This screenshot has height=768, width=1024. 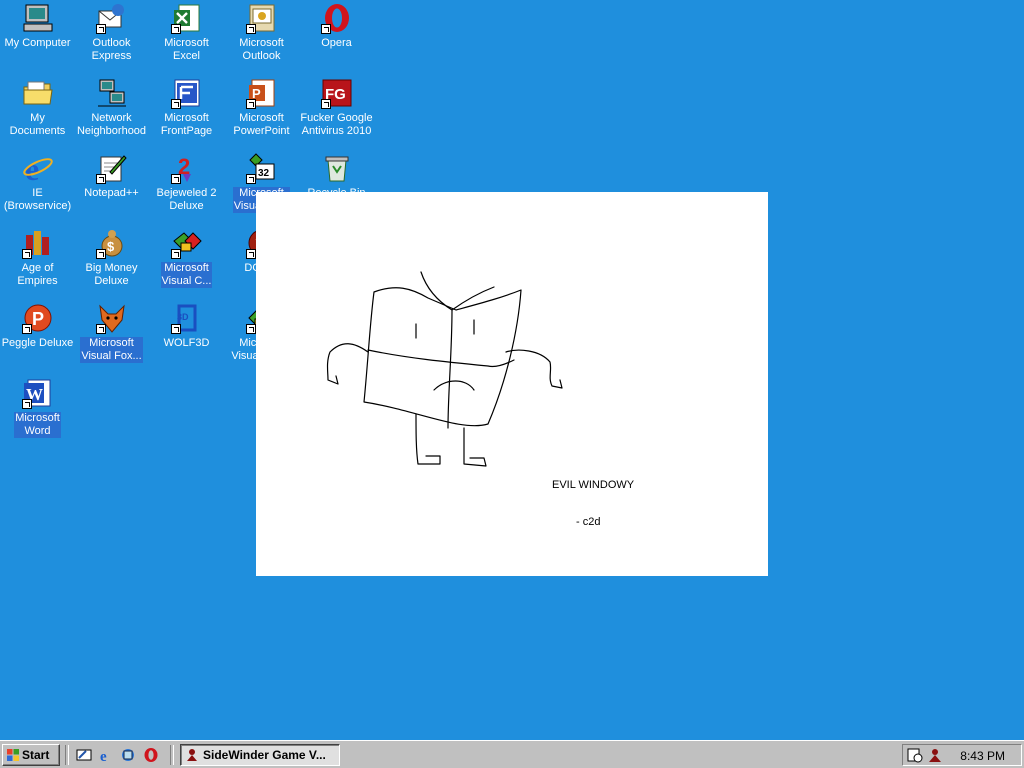 What do you see at coordinates (186, 168) in the screenshot?
I see `bejeweled-icon: 2` at bounding box center [186, 168].